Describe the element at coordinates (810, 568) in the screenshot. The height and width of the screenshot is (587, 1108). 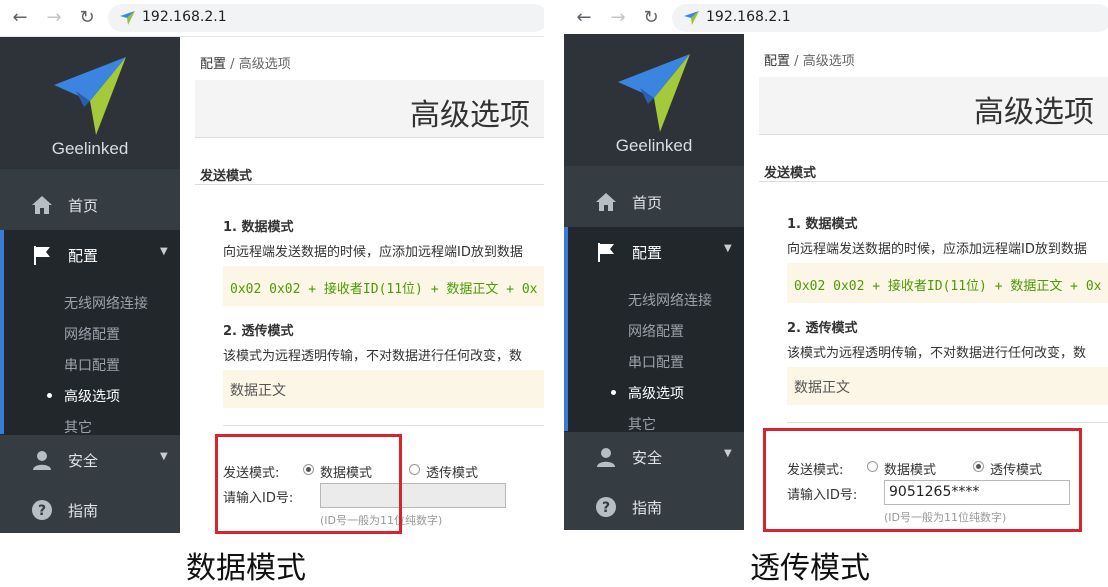
I see `caption-transparent-mode: 透传模式` at that location.